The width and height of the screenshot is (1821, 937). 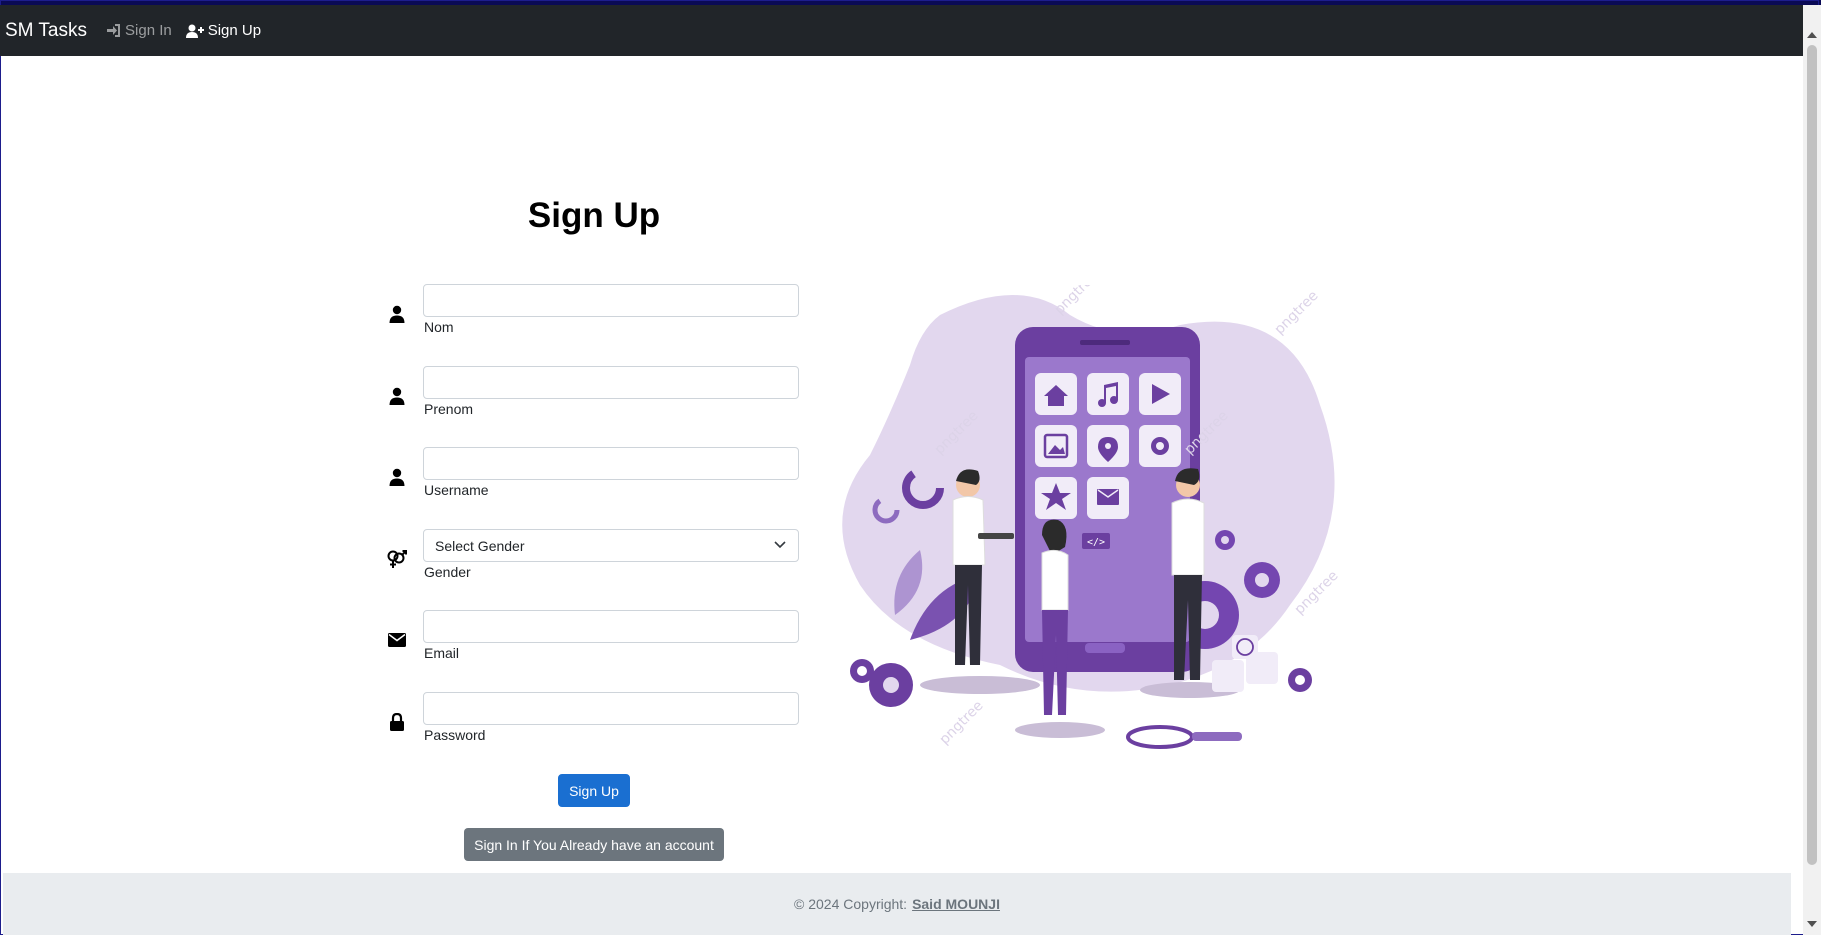 I want to click on gender-label: Gender, so click(x=447, y=572).